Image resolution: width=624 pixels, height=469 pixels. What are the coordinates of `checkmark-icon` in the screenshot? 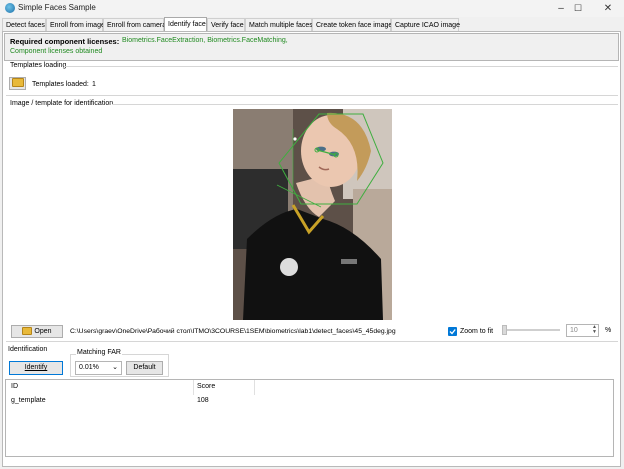 It's located at (452, 332).